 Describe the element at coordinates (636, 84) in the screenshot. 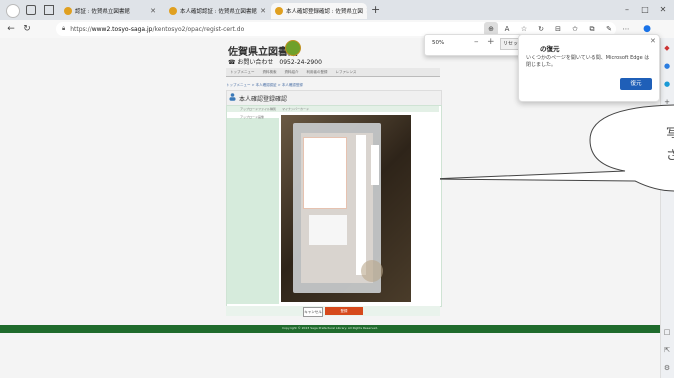

I see `restore-button: 復元` at that location.